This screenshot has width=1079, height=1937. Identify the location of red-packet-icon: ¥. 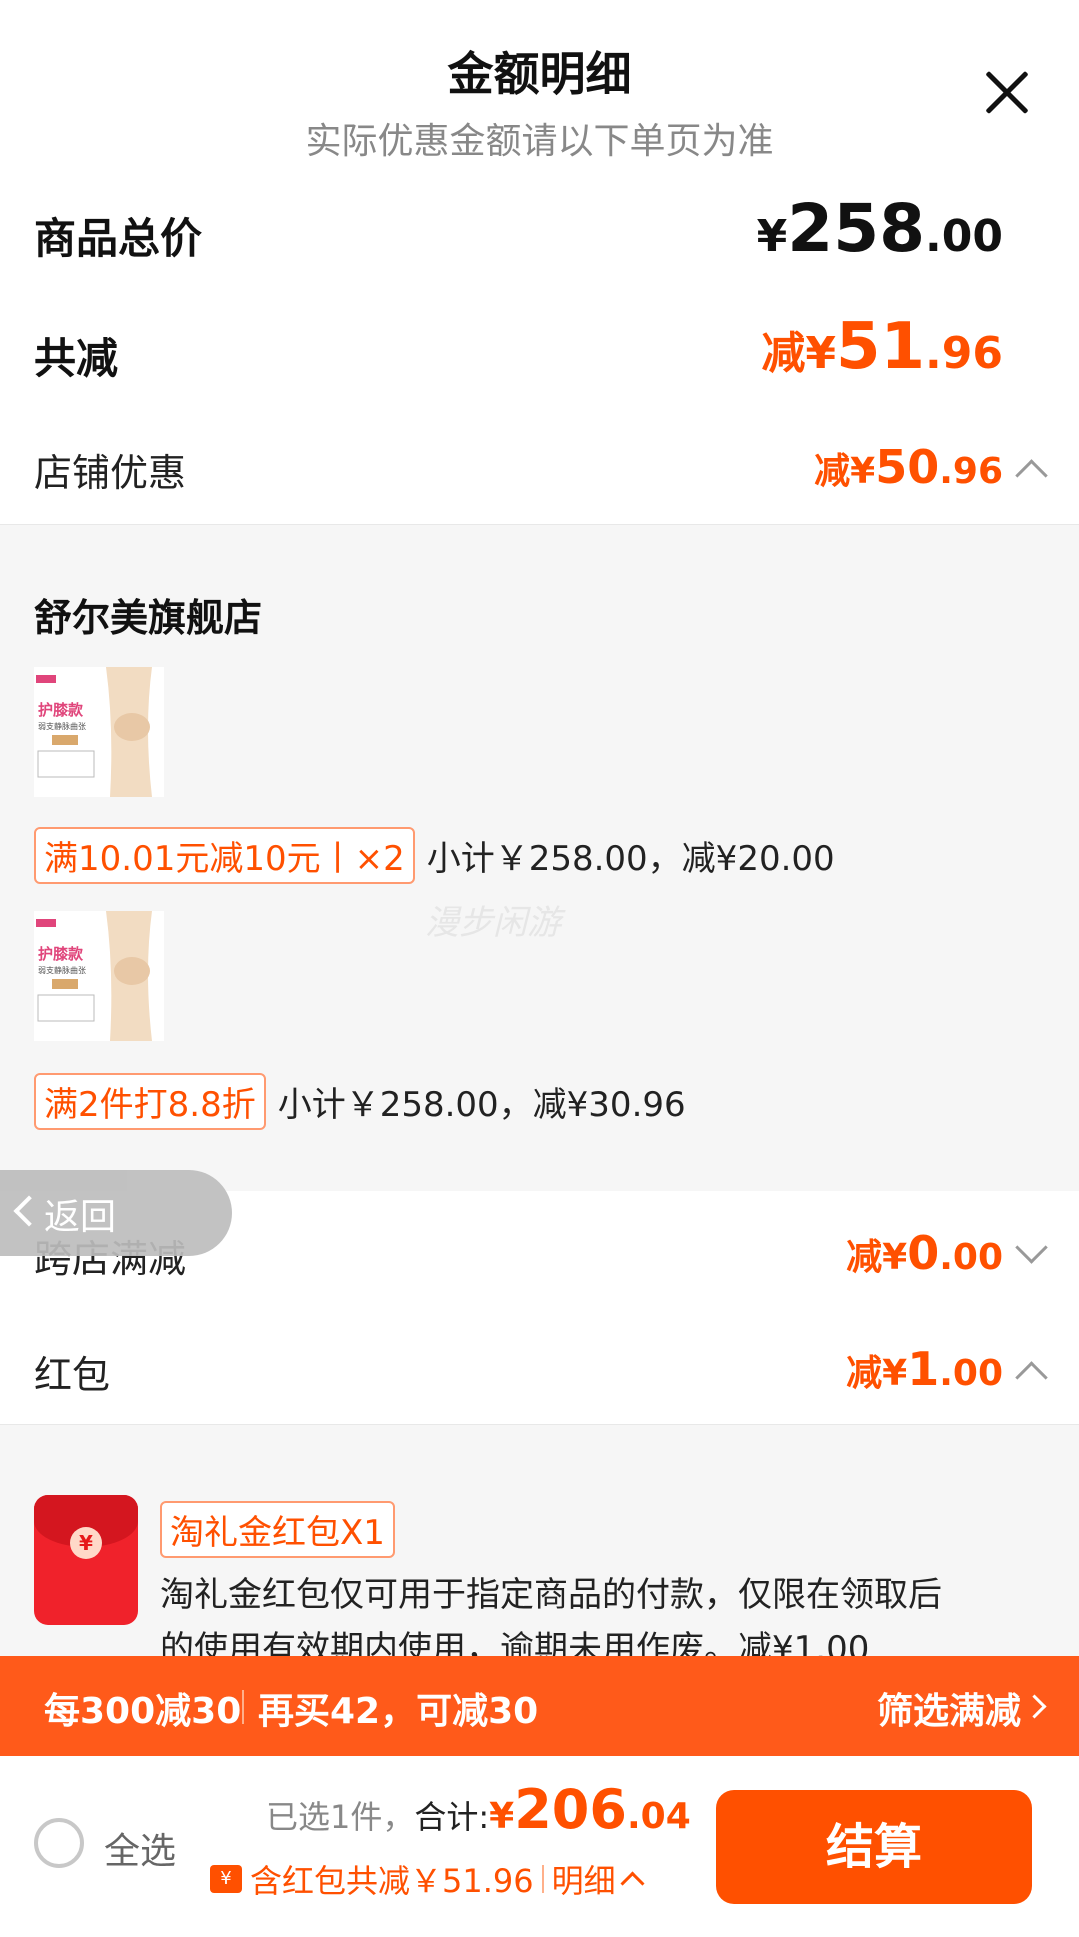
(226, 1879).